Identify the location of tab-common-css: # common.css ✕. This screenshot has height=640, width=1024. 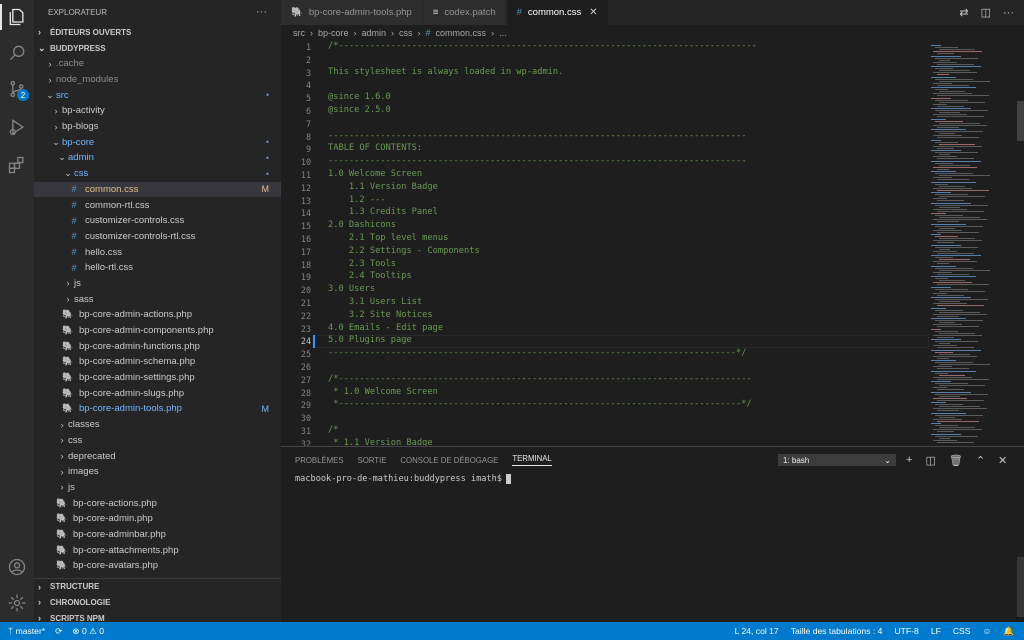
(557, 12).